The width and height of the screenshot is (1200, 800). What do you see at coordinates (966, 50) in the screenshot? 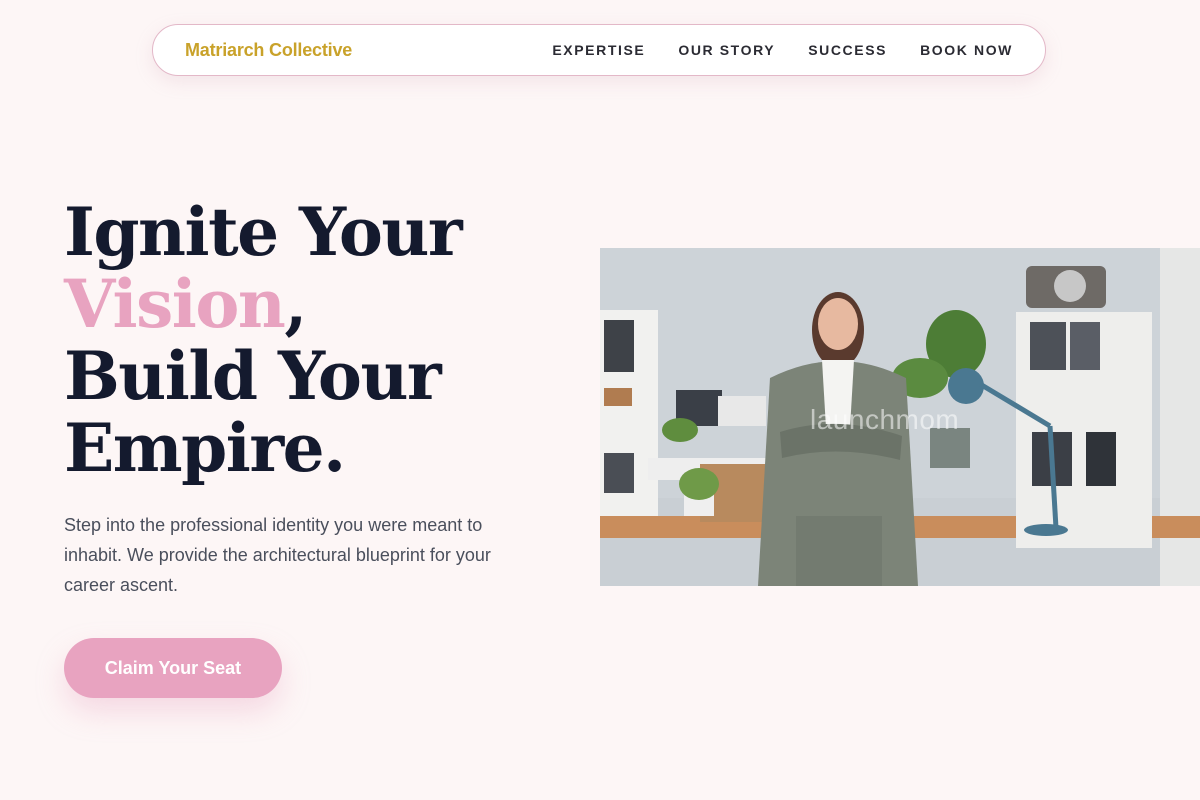
I see `nav-link-book-now: BOOK NOW` at bounding box center [966, 50].